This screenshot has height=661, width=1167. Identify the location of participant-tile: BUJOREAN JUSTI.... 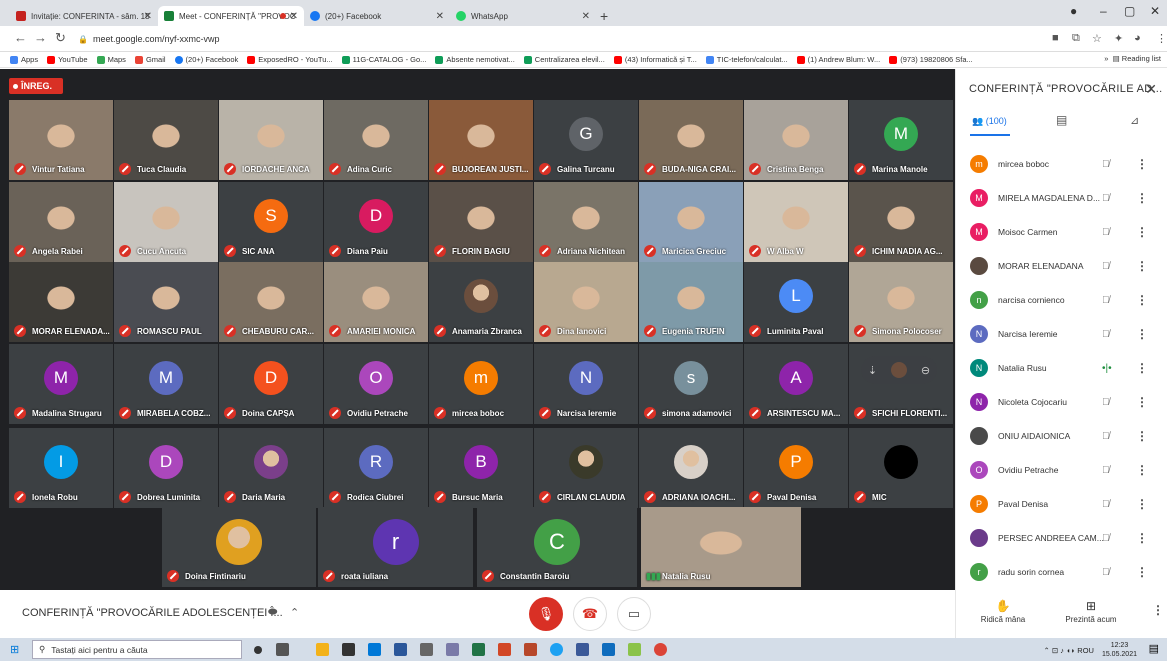
(481, 140).